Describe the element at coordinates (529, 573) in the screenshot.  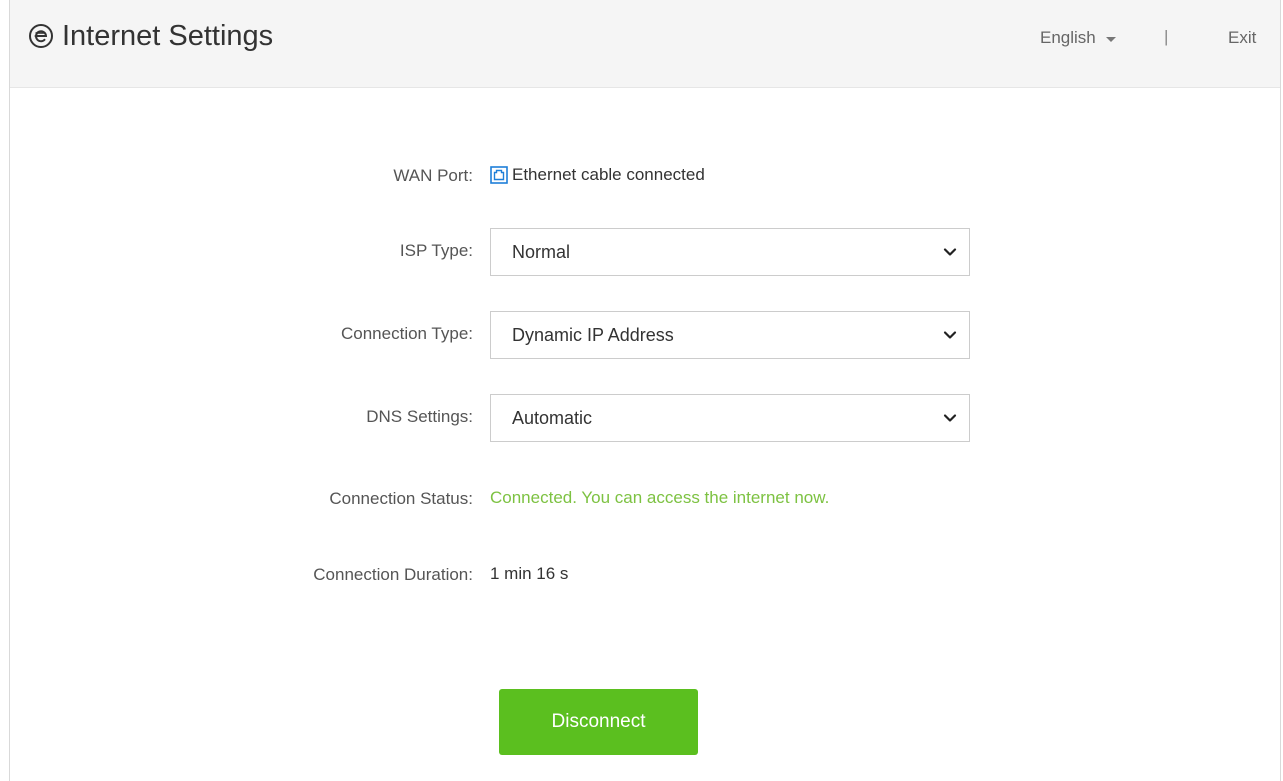
I see `connection-duration-value: 1 min 16 s` at that location.